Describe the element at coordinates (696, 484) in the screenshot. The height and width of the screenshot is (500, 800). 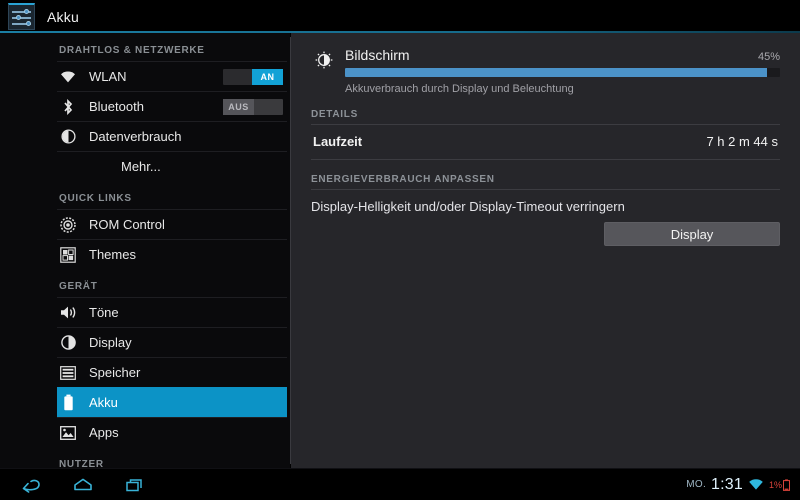
I see `status-day: MO.` at that location.